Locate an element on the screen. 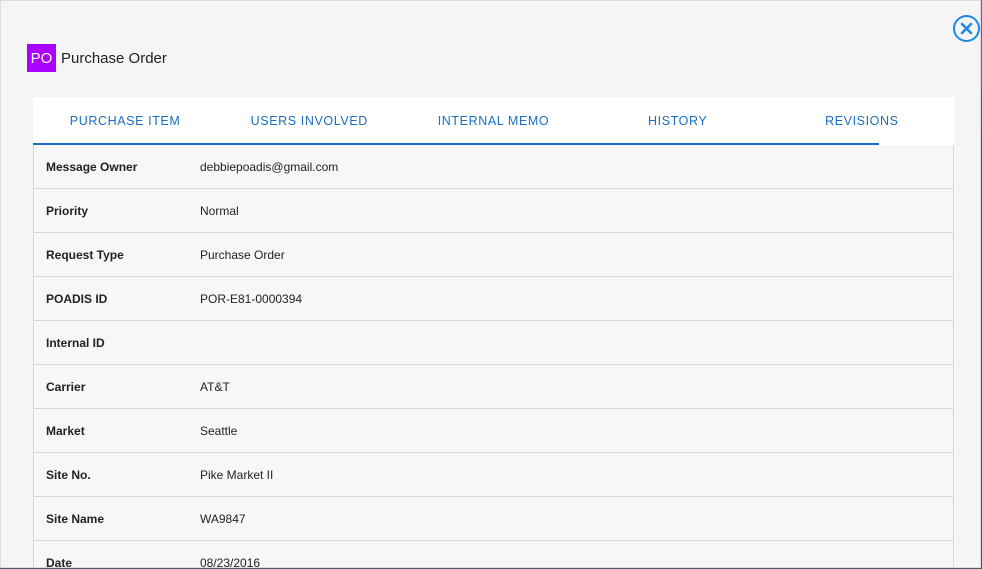 This screenshot has width=982, height=569. row-label: Request Type is located at coordinates (85, 254).